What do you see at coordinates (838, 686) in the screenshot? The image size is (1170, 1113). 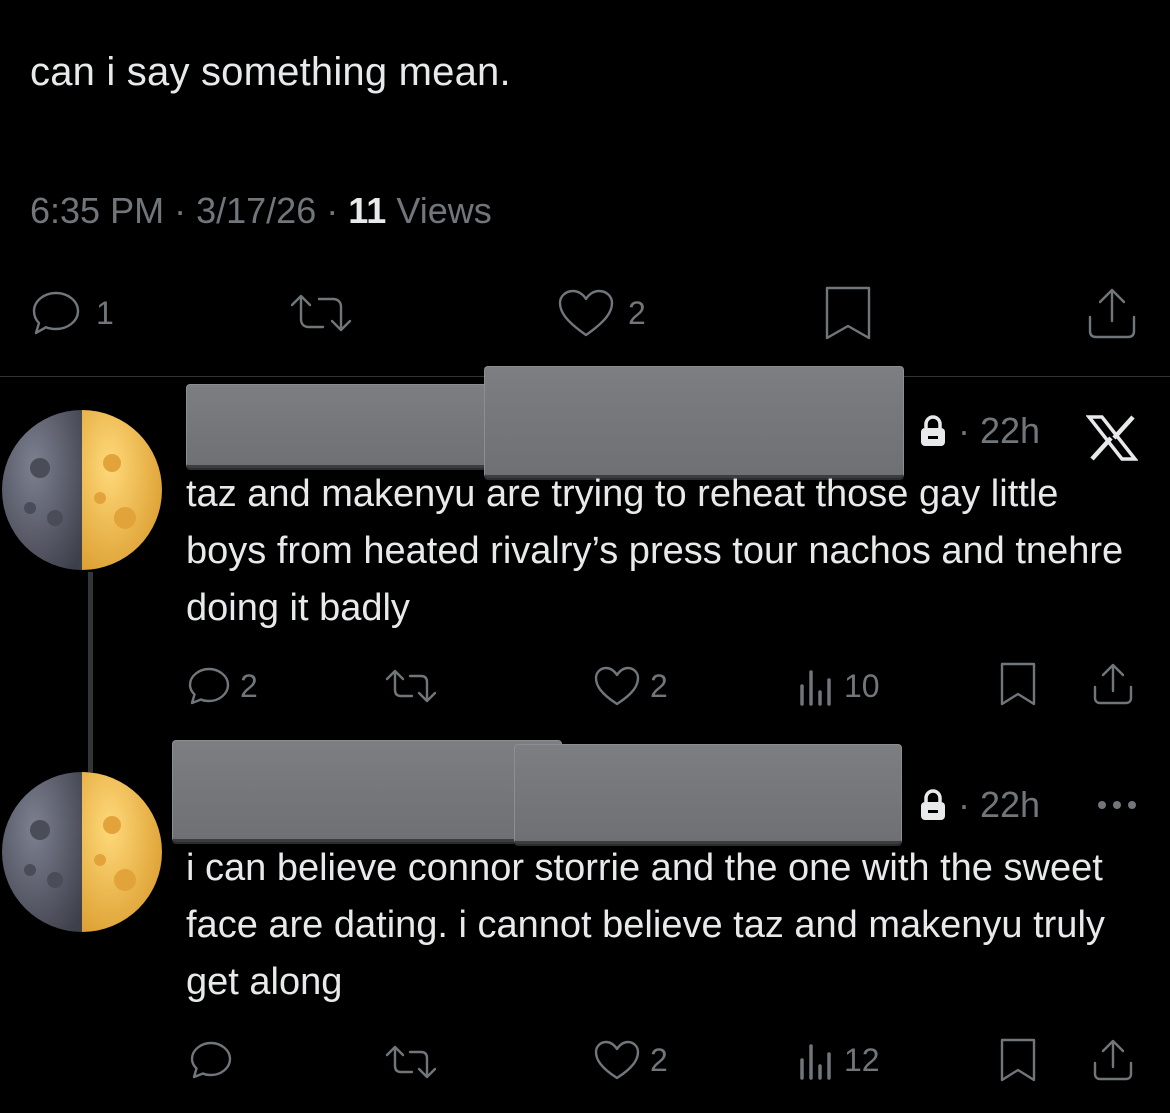 I see `views-button: 10` at bounding box center [838, 686].